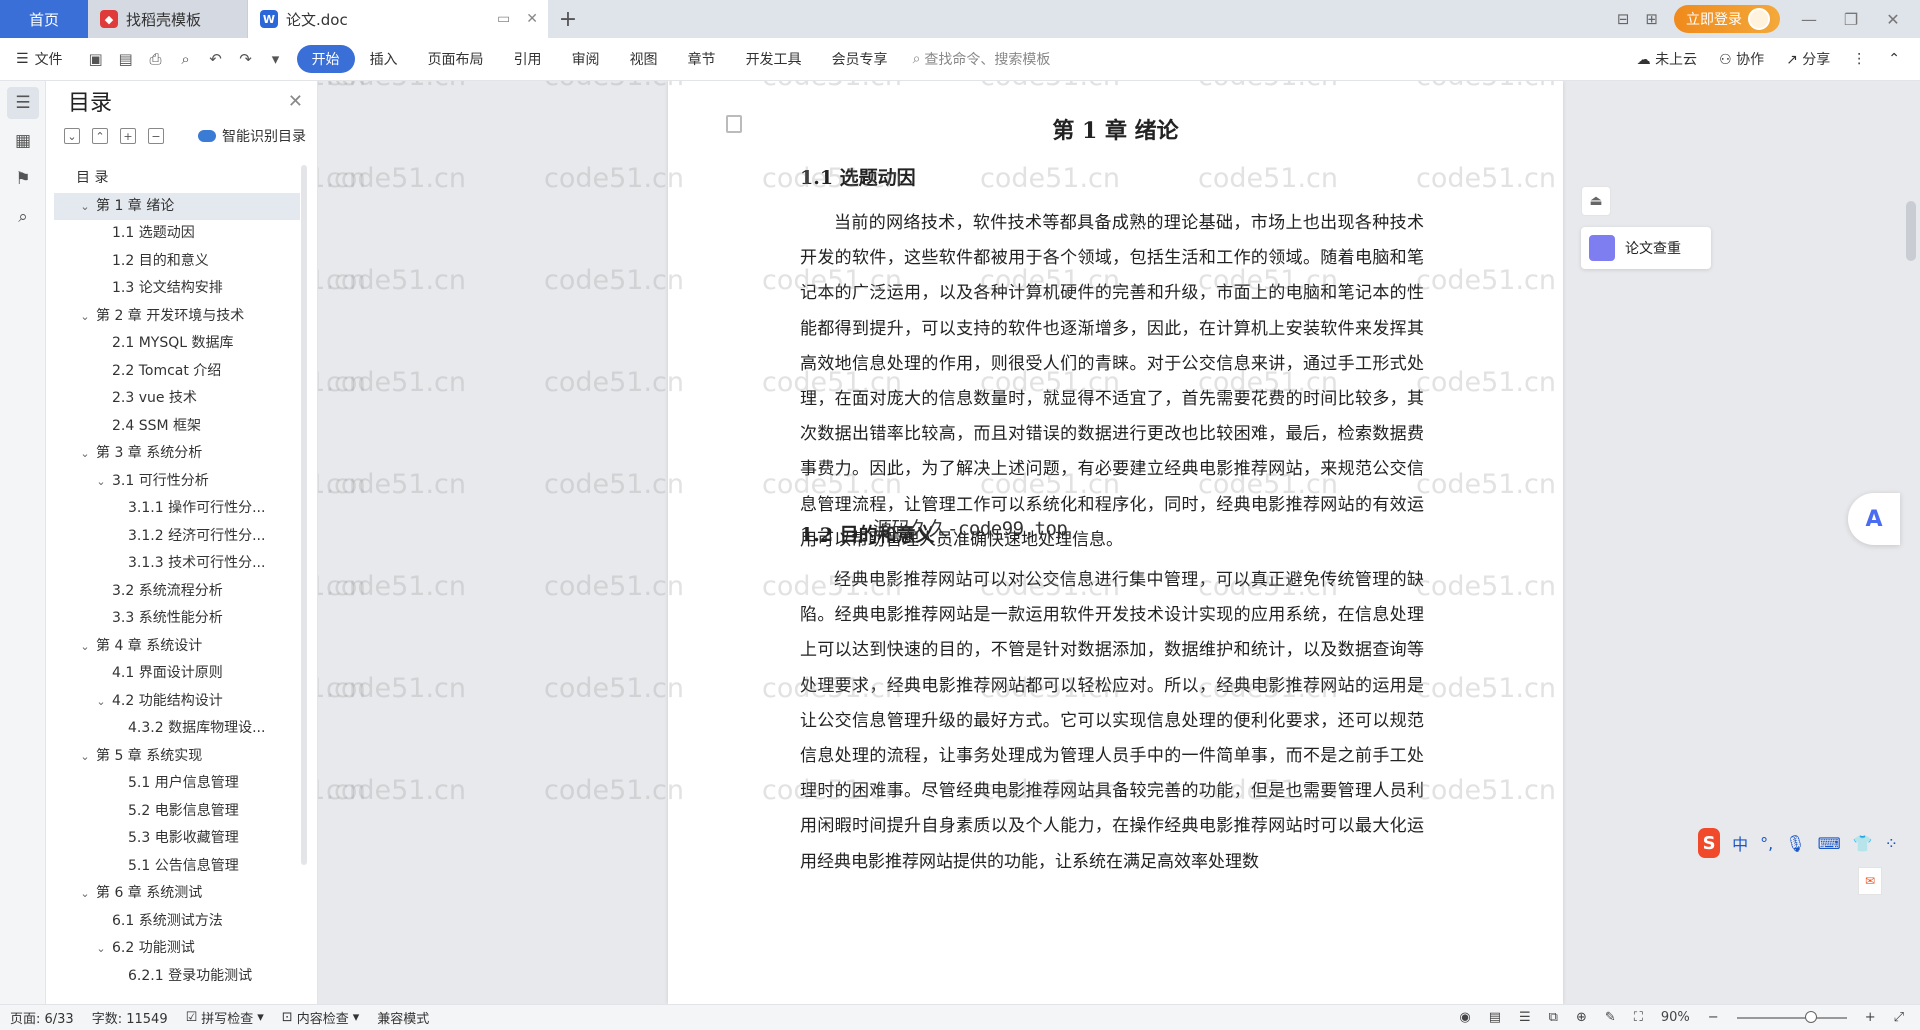 Image resolution: width=1920 pixels, height=1030 pixels. Describe the element at coordinates (1741, 59) in the screenshot. I see `collab-button: ⚇ 协作` at that location.